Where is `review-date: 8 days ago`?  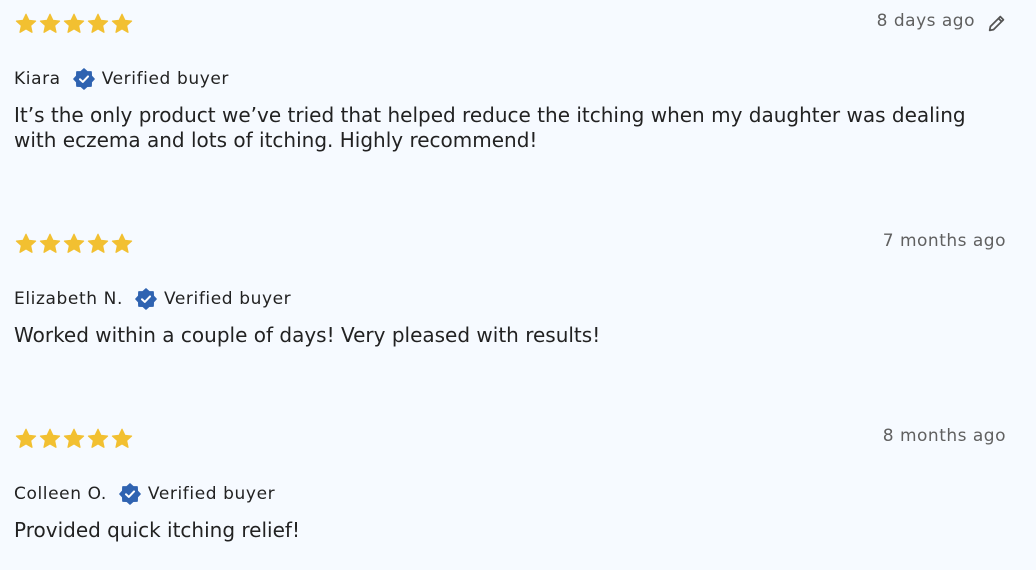
review-date: 8 days ago is located at coordinates (925, 21).